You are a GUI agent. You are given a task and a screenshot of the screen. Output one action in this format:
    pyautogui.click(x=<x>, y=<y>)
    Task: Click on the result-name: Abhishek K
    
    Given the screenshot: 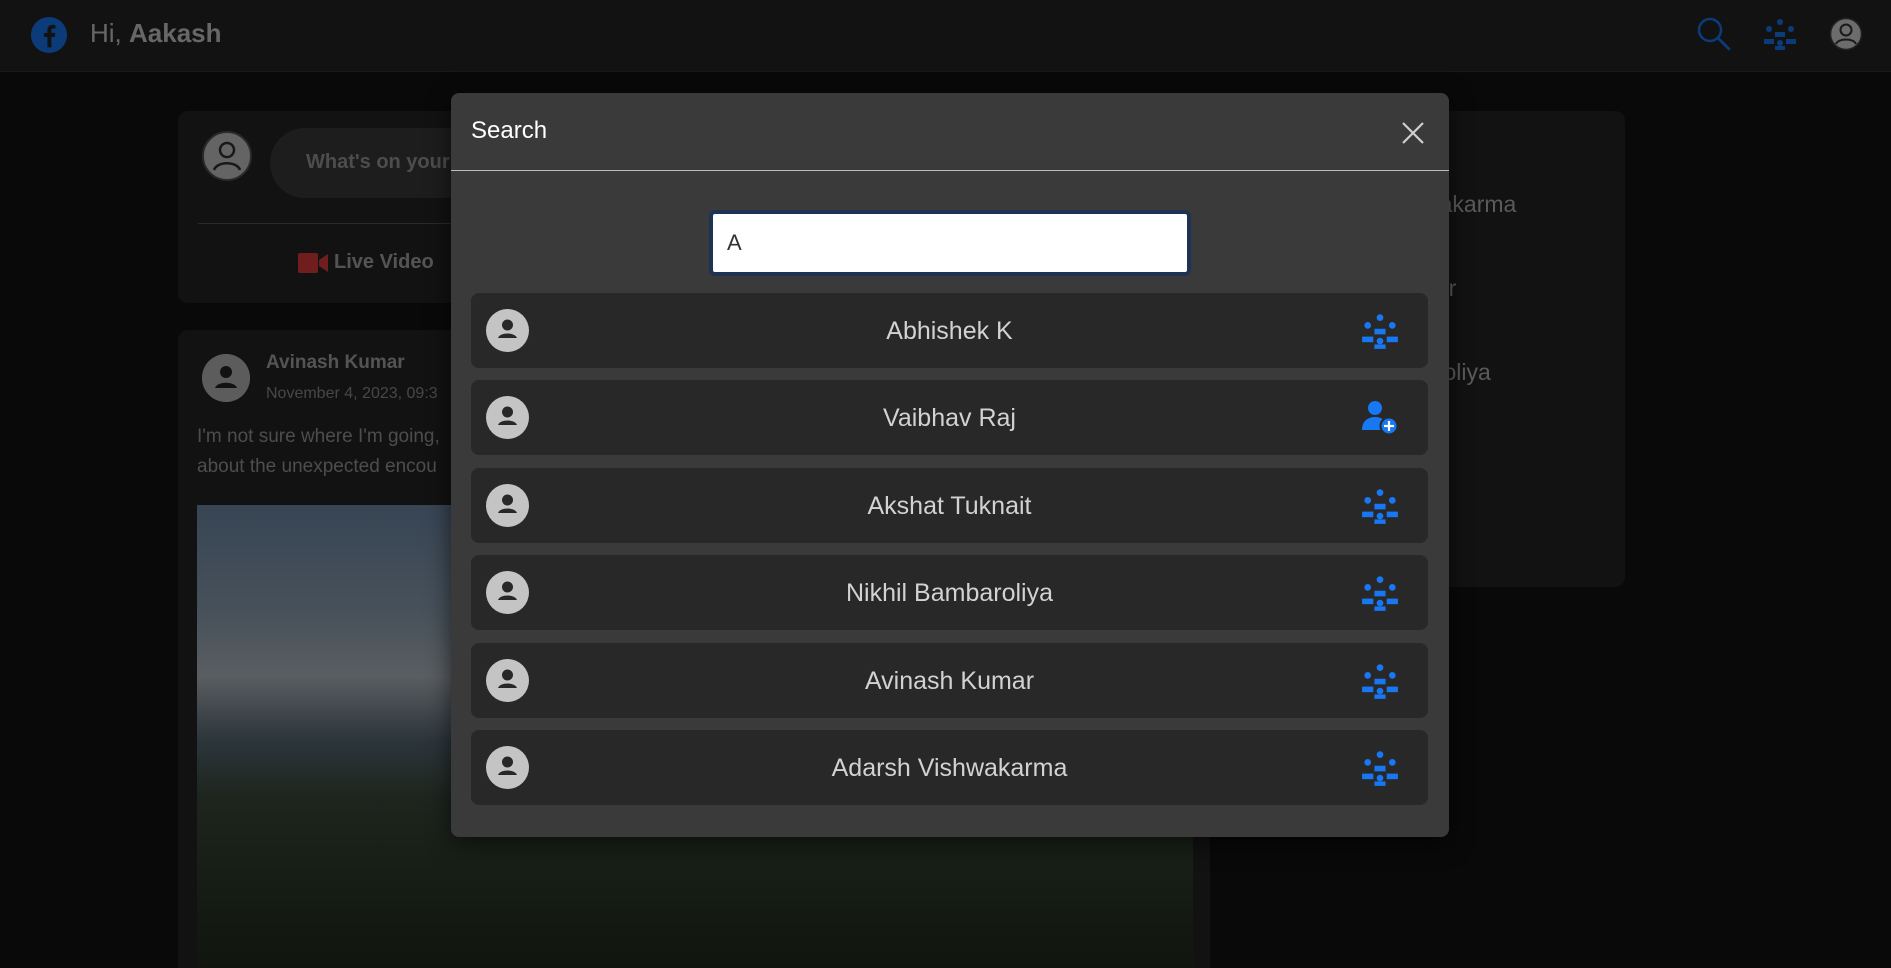 What is the action you would take?
    pyautogui.click(x=949, y=331)
    